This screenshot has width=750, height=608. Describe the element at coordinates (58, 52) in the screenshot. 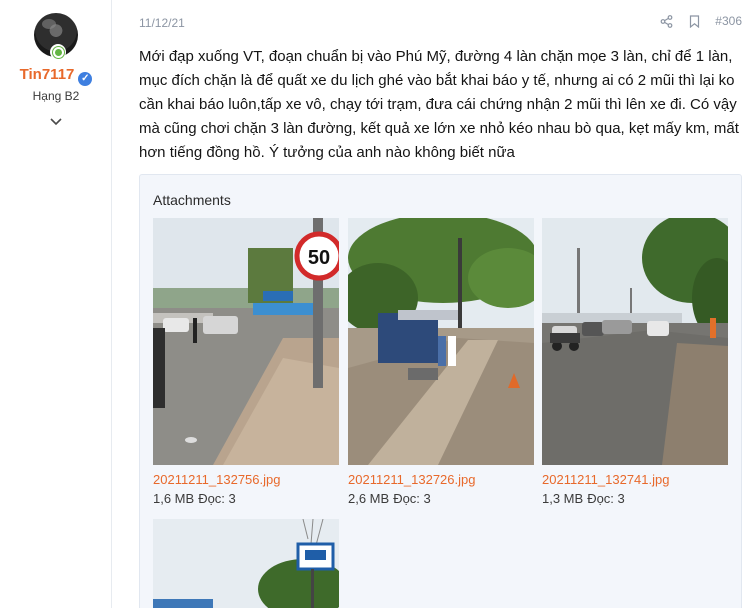

I see `online-status-icon` at that location.